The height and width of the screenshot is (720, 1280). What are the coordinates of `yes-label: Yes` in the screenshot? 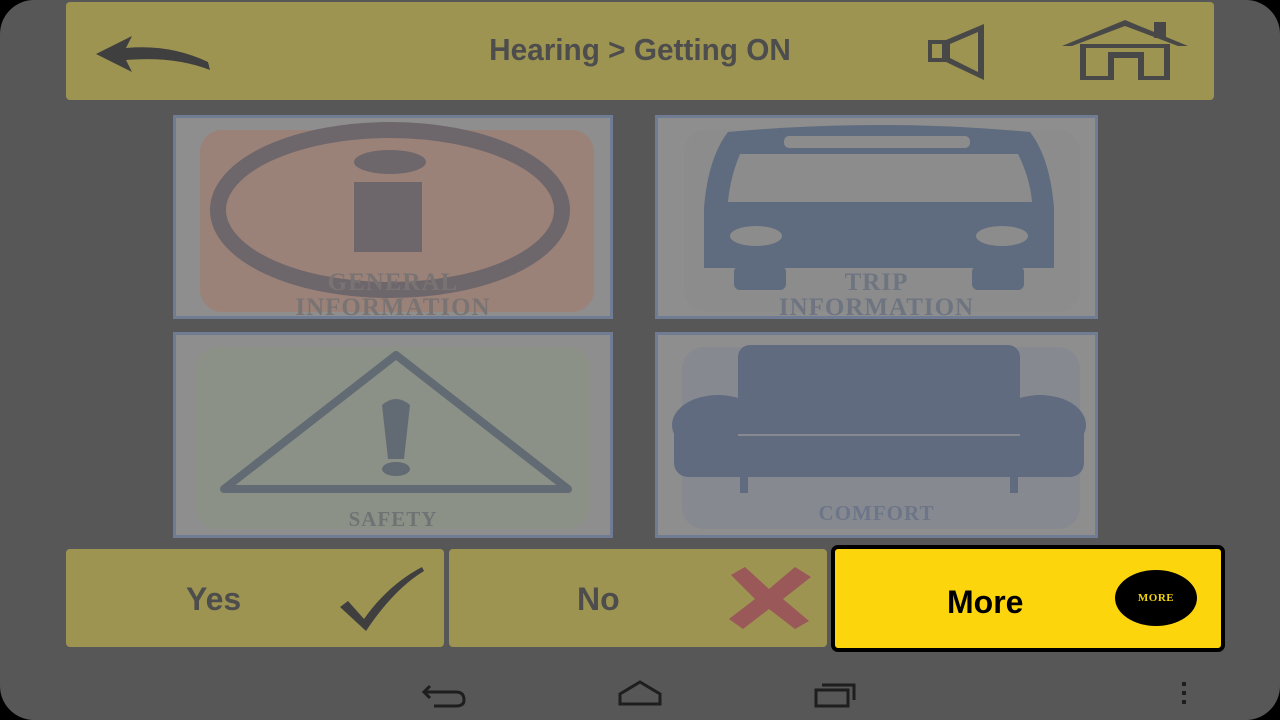 It's located at (214, 599).